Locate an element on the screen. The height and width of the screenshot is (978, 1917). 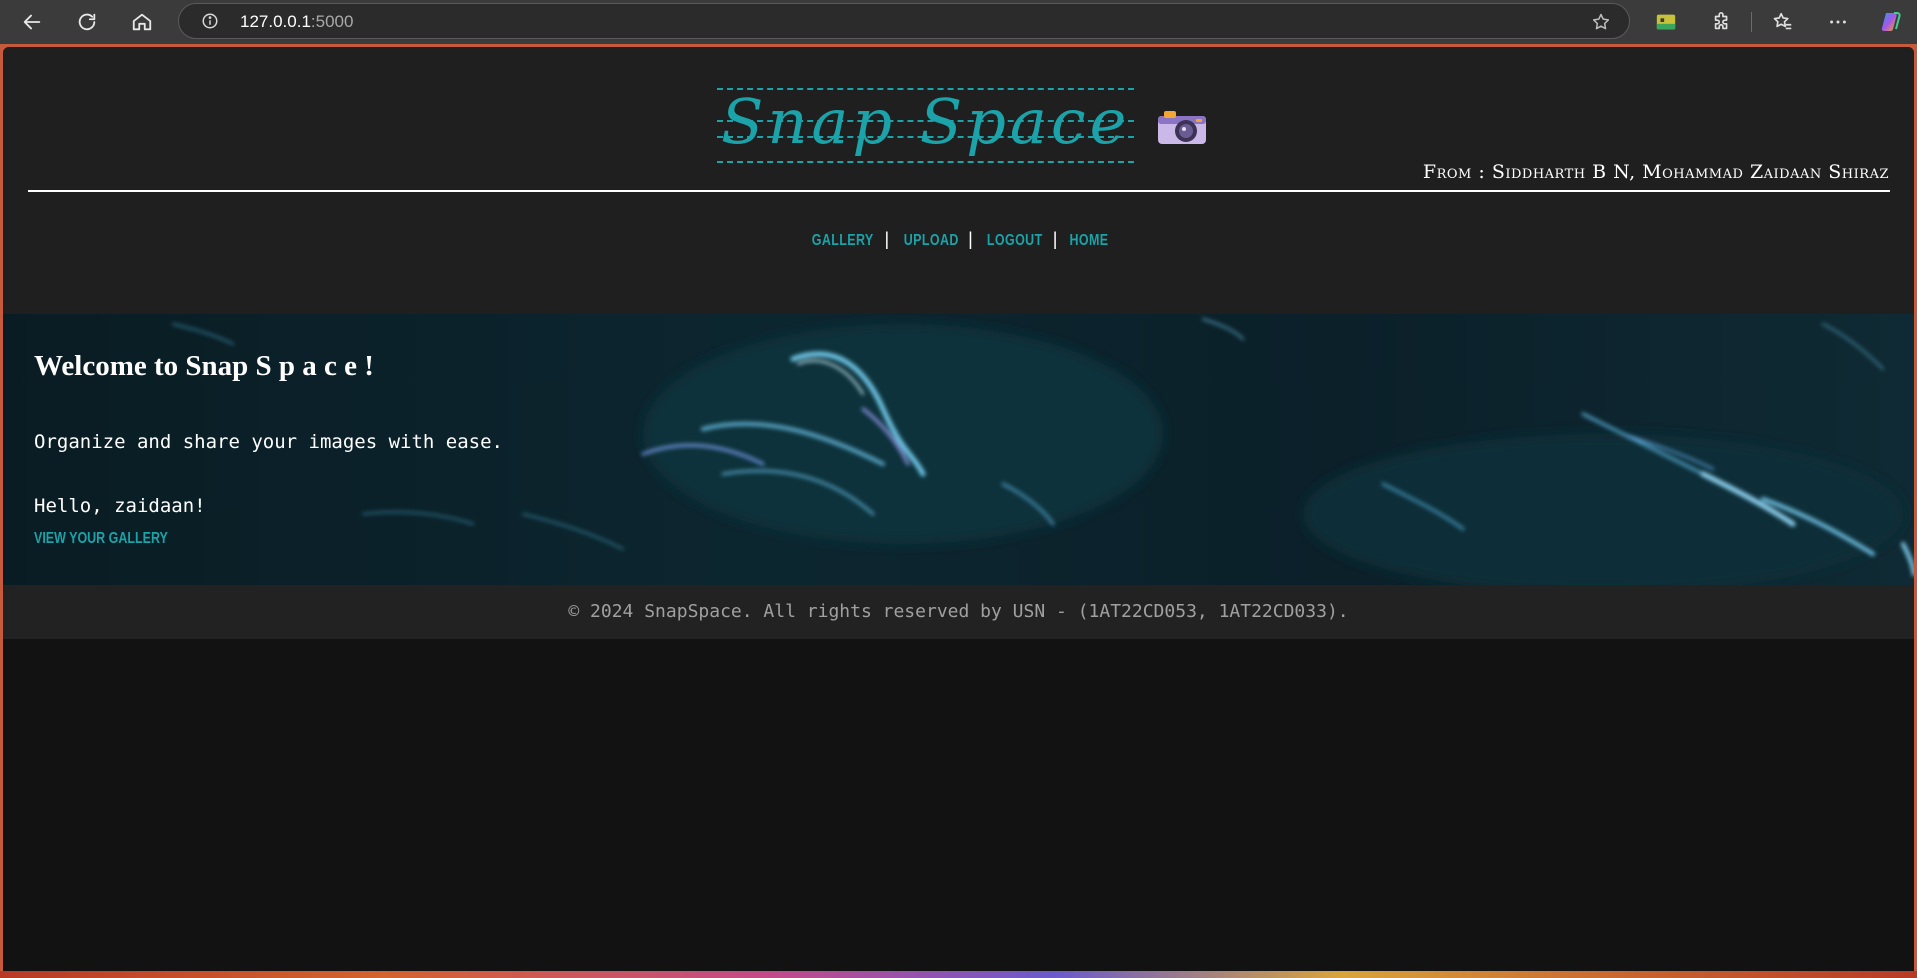
url-host: 127.0.0.1 is located at coordinates (275, 21).